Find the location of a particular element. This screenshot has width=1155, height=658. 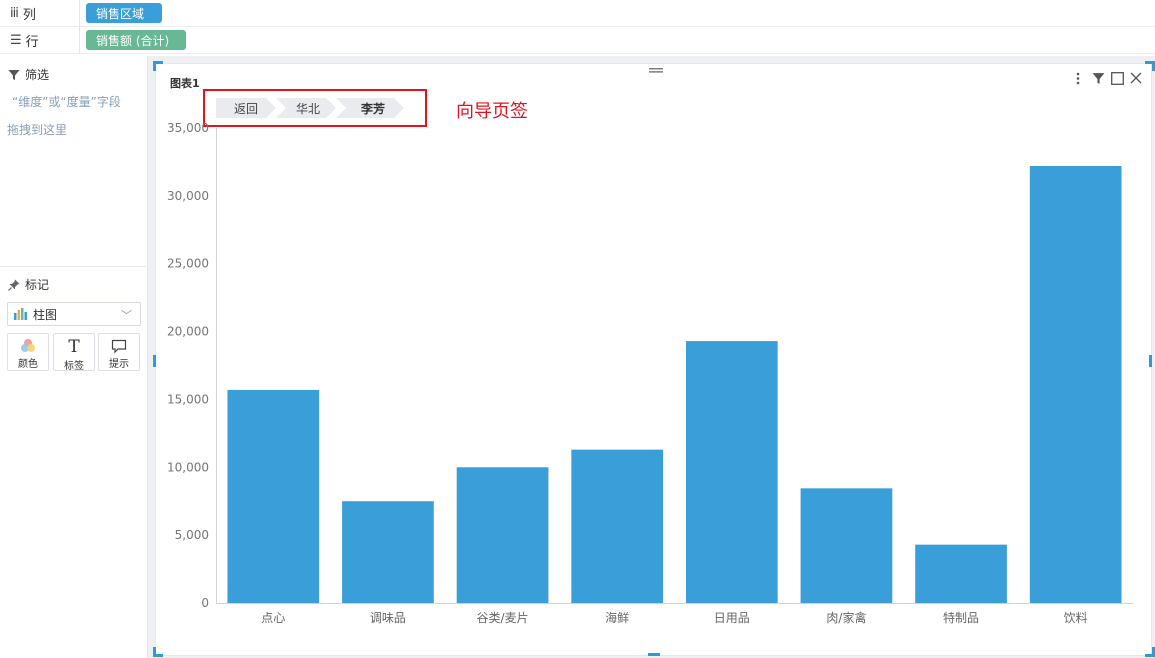

color-button: 颜色 is located at coordinates (28, 352).